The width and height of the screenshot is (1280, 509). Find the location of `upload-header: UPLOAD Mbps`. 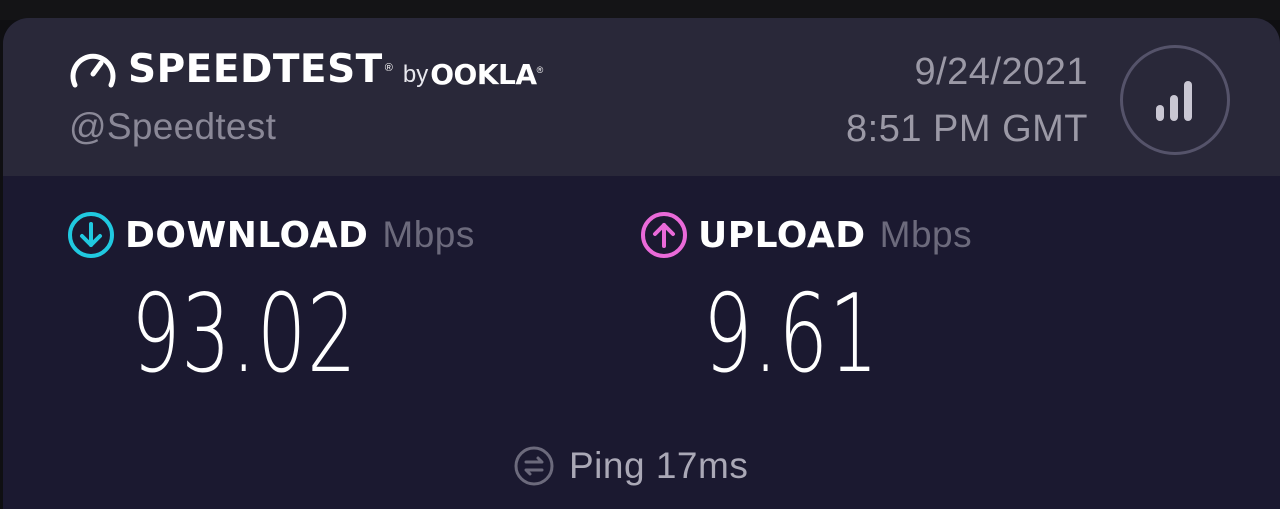

upload-header: UPLOAD Mbps is located at coordinates (806, 235).